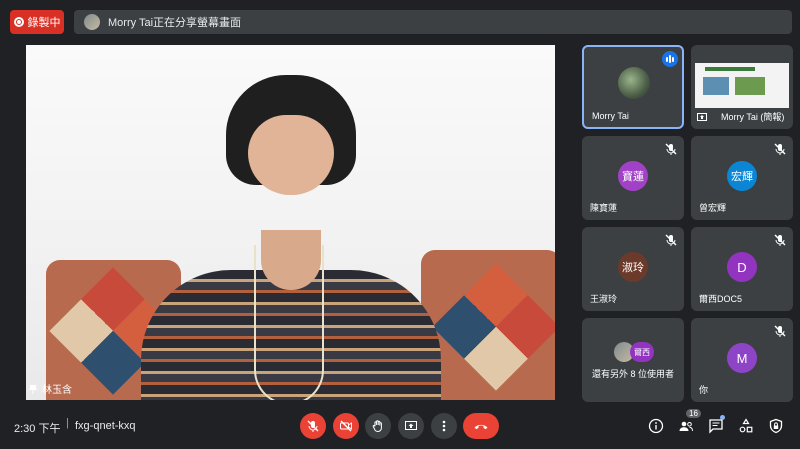 This screenshot has width=800, height=449. I want to click on more-vert-icon, so click(444, 426).